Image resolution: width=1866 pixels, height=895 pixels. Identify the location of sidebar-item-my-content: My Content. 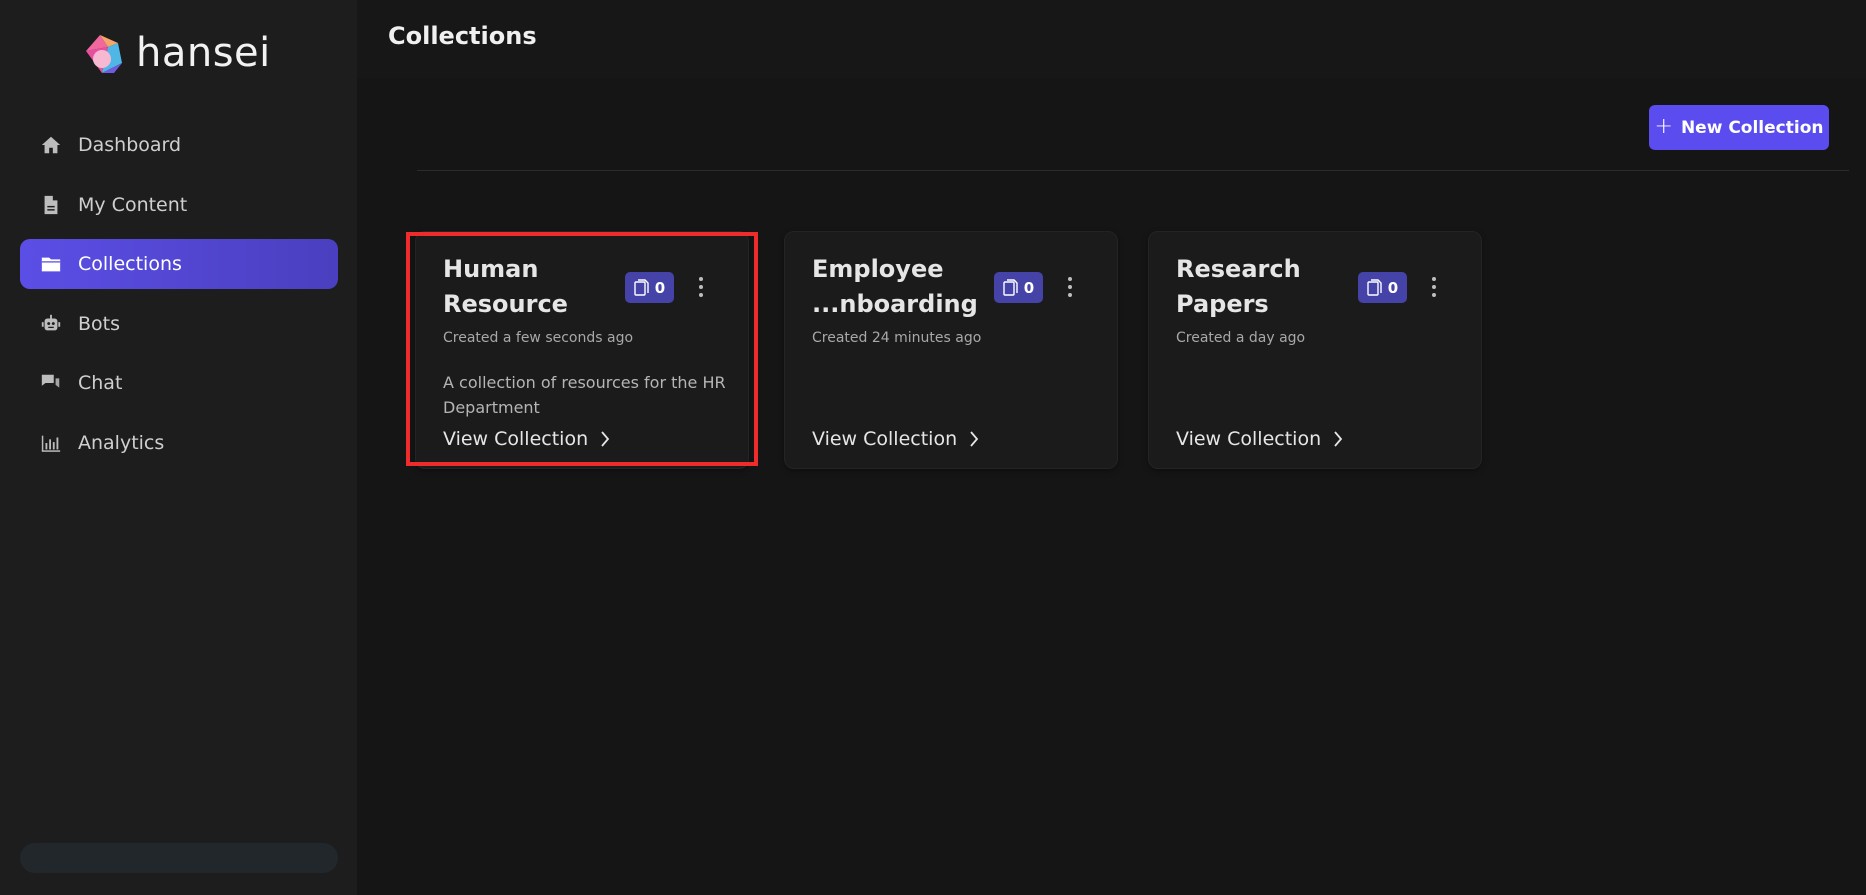
(179, 205).